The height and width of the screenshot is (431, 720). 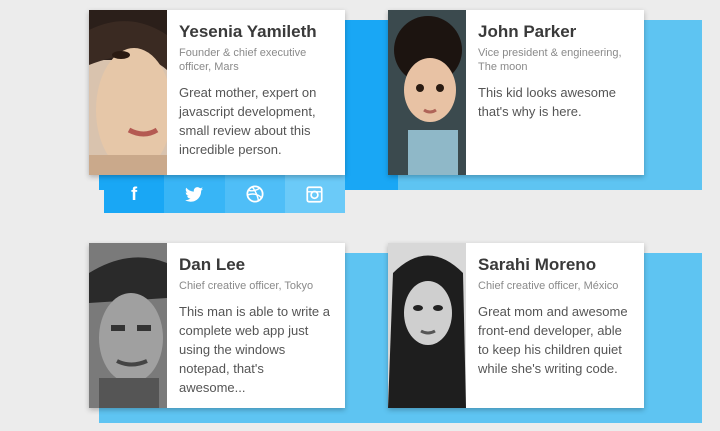 What do you see at coordinates (134, 194) in the screenshot?
I see `facebook-icon: f` at bounding box center [134, 194].